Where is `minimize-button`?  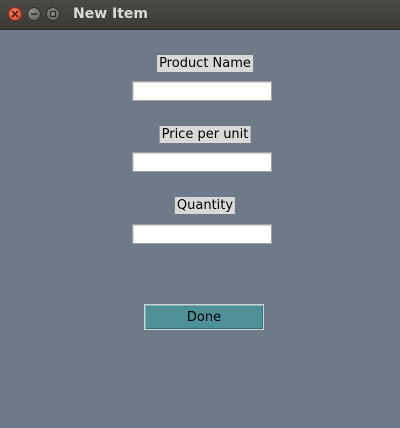 minimize-button is located at coordinates (34, 14).